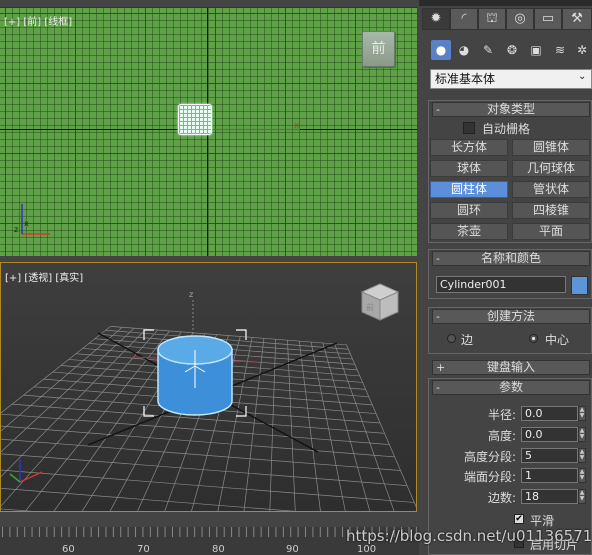 This screenshot has height=555, width=592. What do you see at coordinates (292, 549) in the screenshot?
I see `timeline-tick-label: 90` at bounding box center [292, 549].